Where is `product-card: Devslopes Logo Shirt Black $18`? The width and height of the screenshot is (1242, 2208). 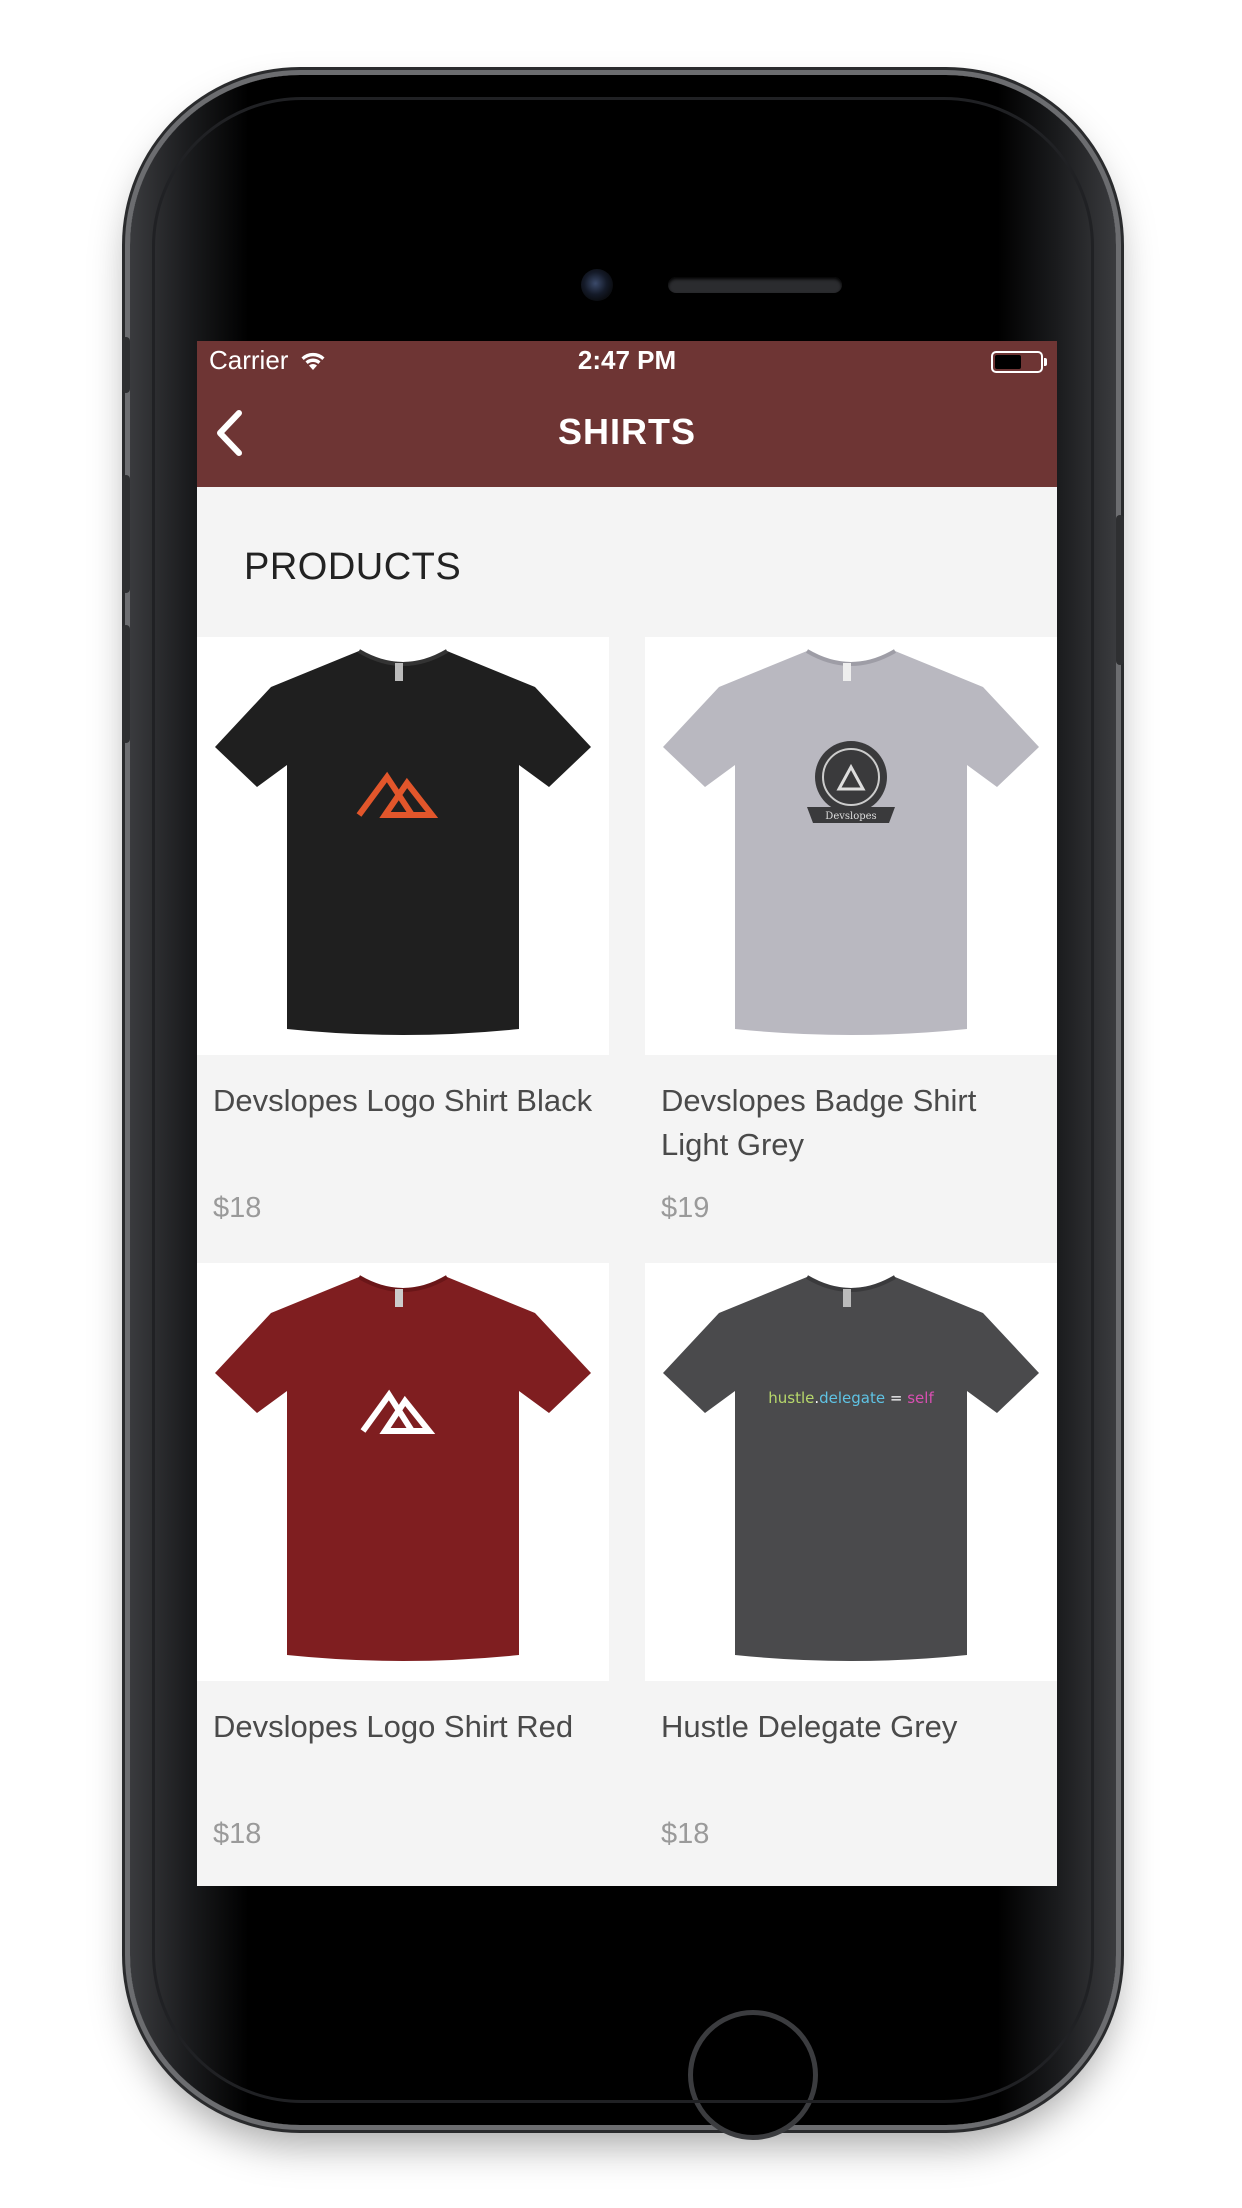
product-card: Devslopes Logo Shirt Black $18 is located at coordinates (403, 930).